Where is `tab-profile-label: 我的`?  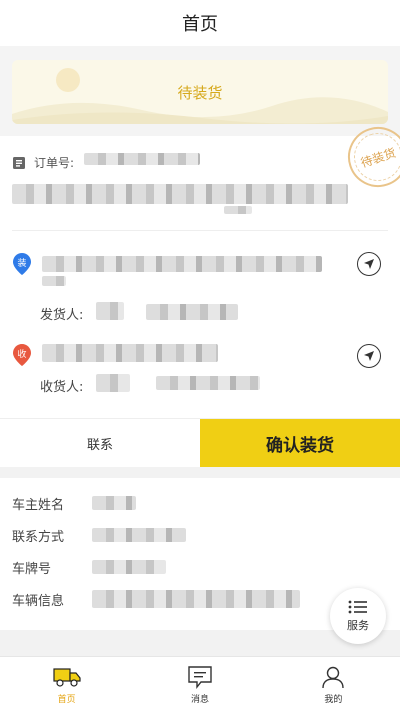
tab-profile-label: 我的 is located at coordinates (333, 700).